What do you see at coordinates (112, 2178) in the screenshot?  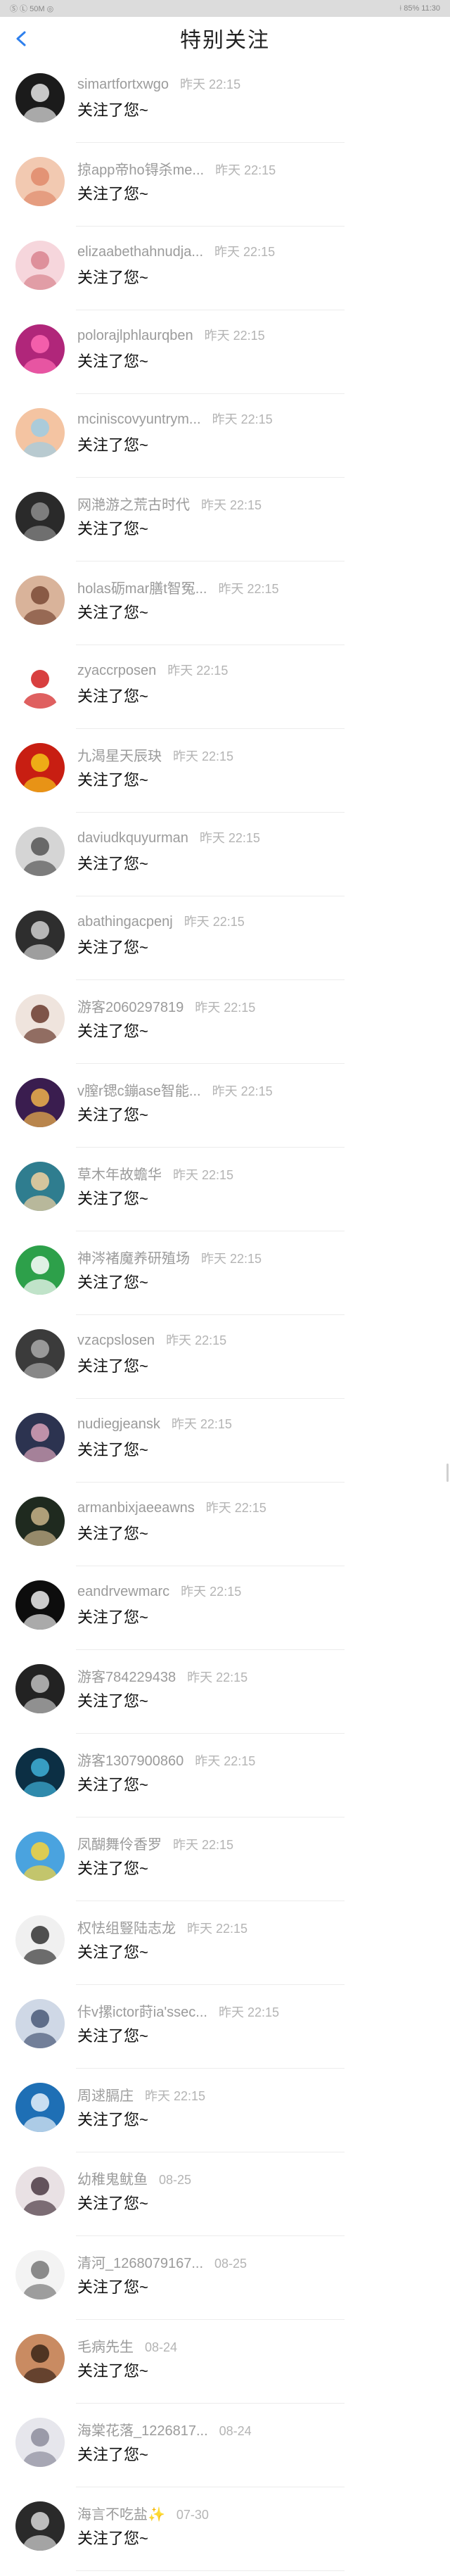 I see `user-name: 幼稚鬼鱿鱼` at bounding box center [112, 2178].